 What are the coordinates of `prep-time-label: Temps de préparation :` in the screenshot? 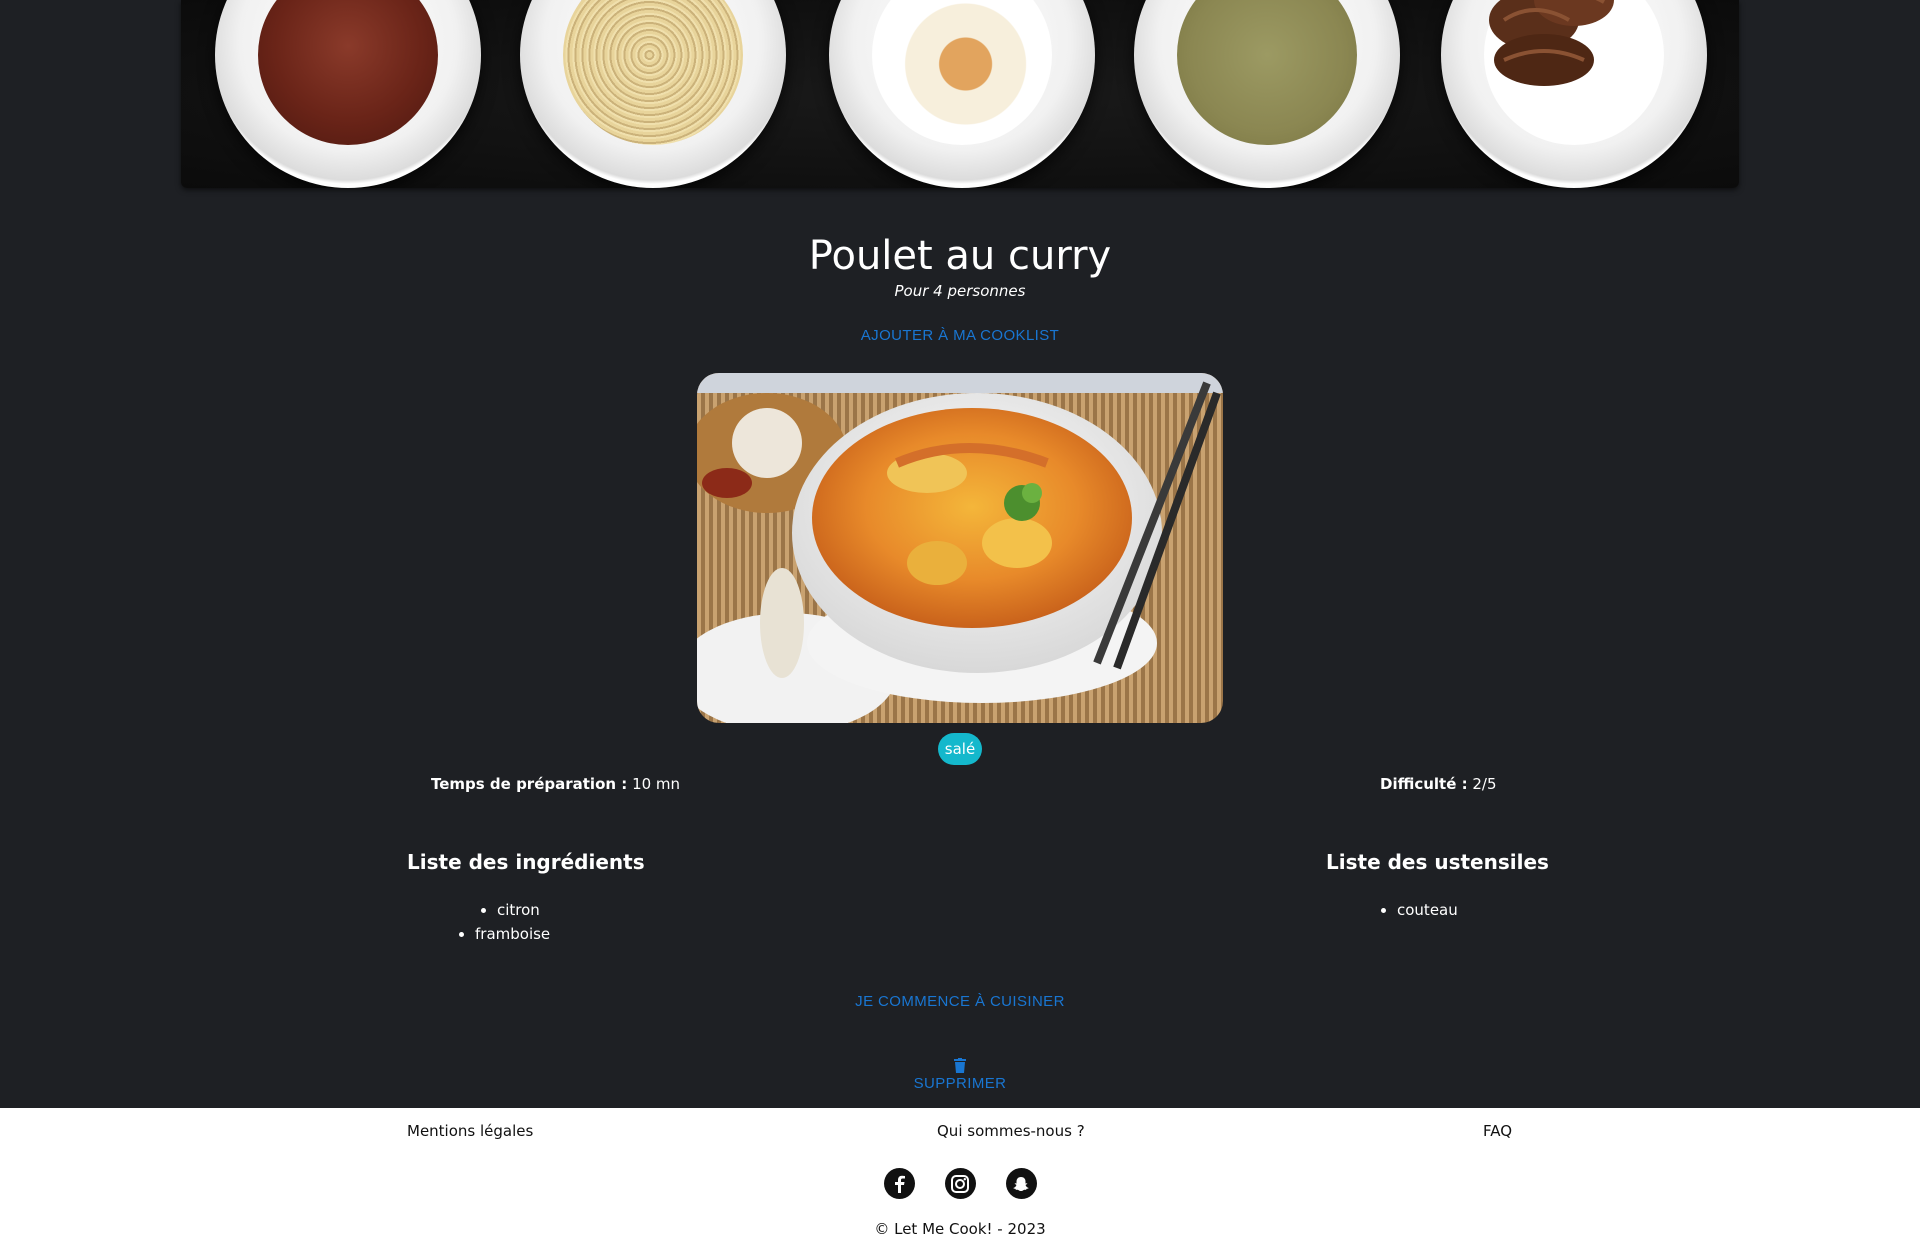 It's located at (529, 784).